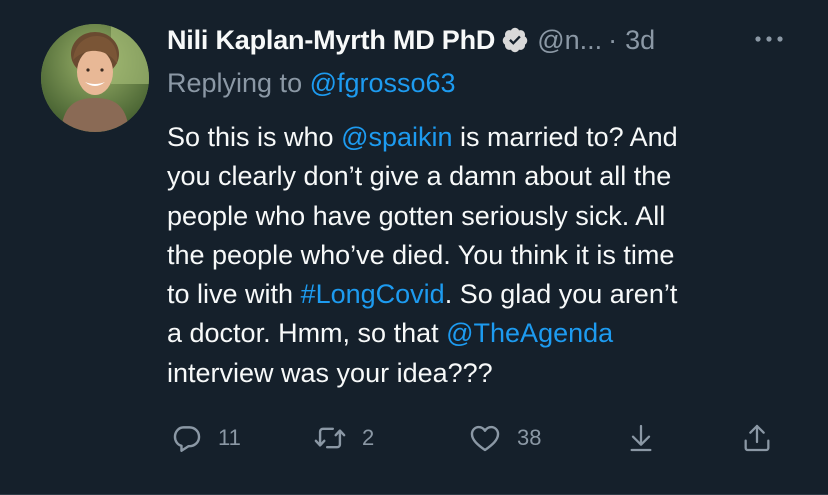 The height and width of the screenshot is (495, 828). Describe the element at coordinates (331, 40) in the screenshot. I see `author-name: Nili Kaplan-Myrth MD PhD` at that location.